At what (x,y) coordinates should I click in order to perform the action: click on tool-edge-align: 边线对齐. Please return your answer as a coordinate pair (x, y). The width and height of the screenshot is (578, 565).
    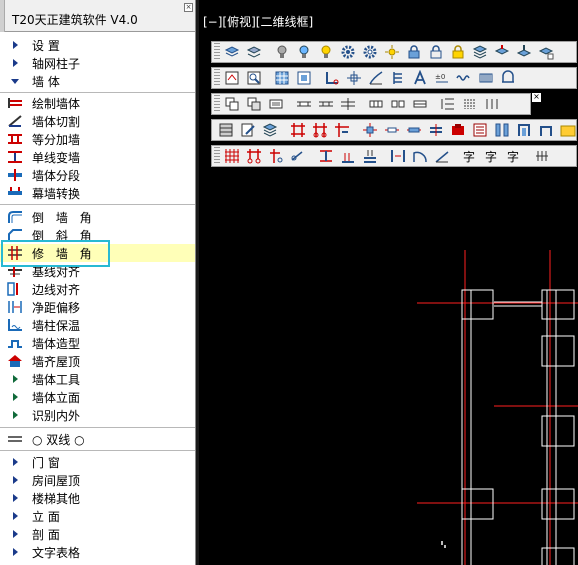
    Looking at the image, I should click on (97, 289).